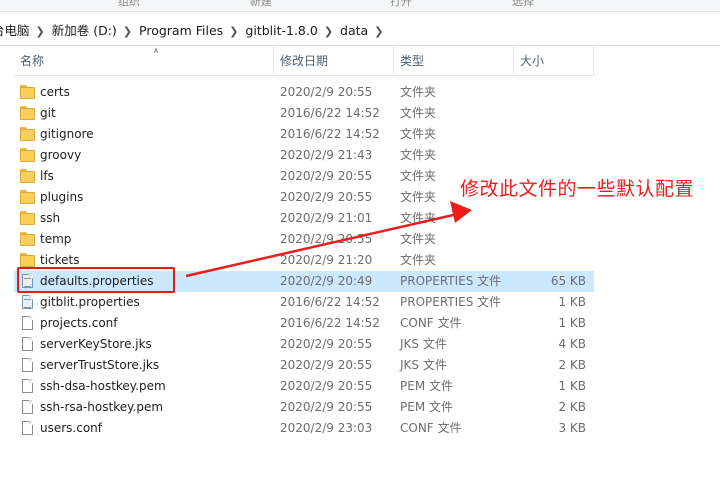 The width and height of the screenshot is (720, 479). Describe the element at coordinates (324, 244) in the screenshot. I see `annotation-arrow-line` at that location.